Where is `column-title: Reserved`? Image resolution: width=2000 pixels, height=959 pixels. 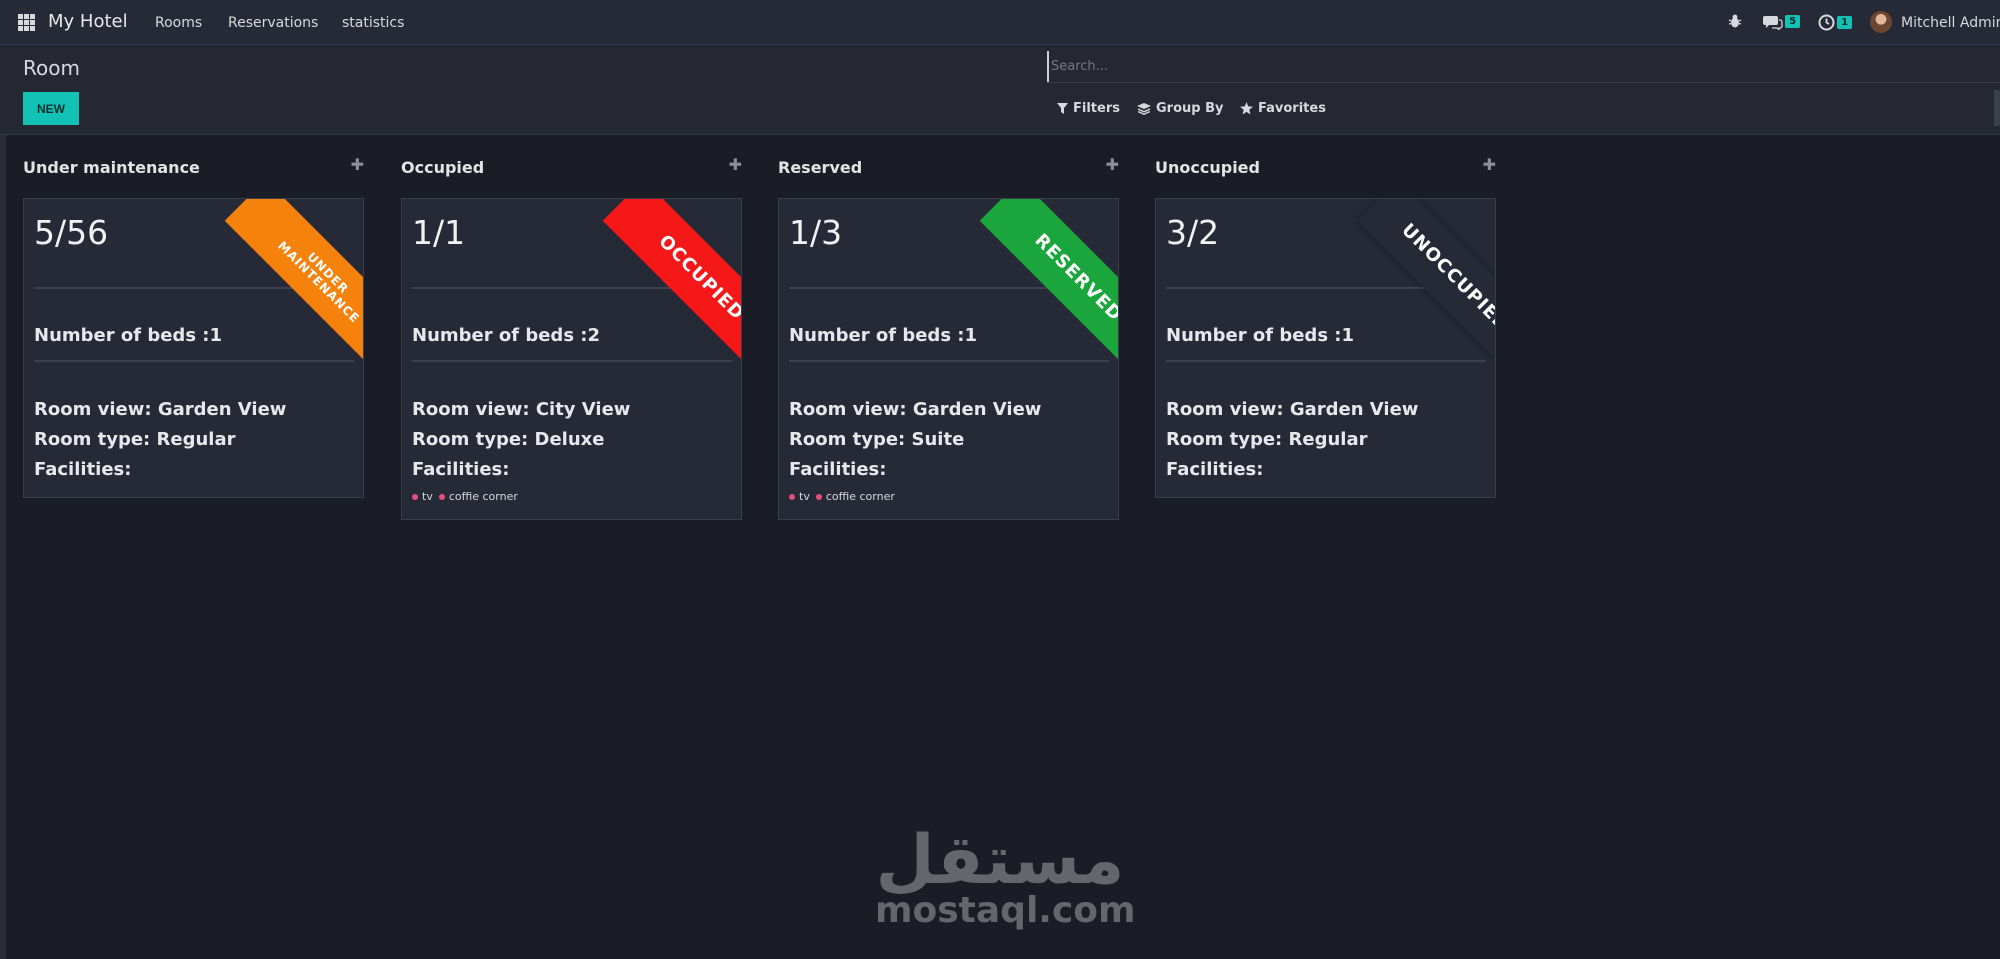 column-title: Reserved is located at coordinates (820, 167).